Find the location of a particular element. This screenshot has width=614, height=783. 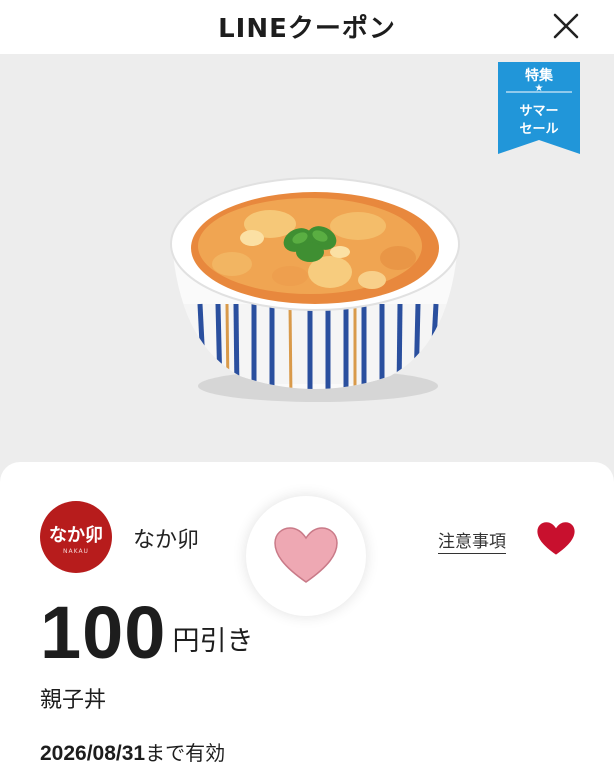

discount-amount: 100 is located at coordinates (103, 632).